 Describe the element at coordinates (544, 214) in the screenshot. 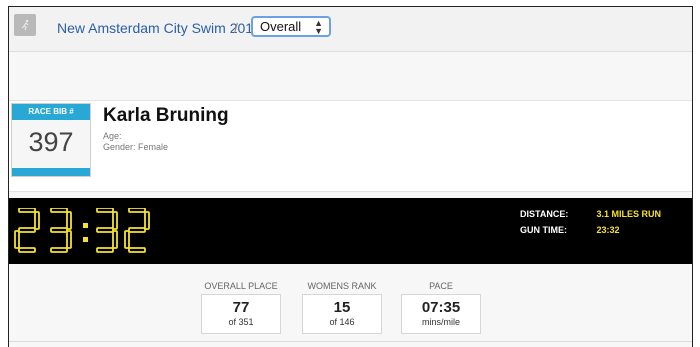

I see `distance-label: DISTANCE:` at that location.